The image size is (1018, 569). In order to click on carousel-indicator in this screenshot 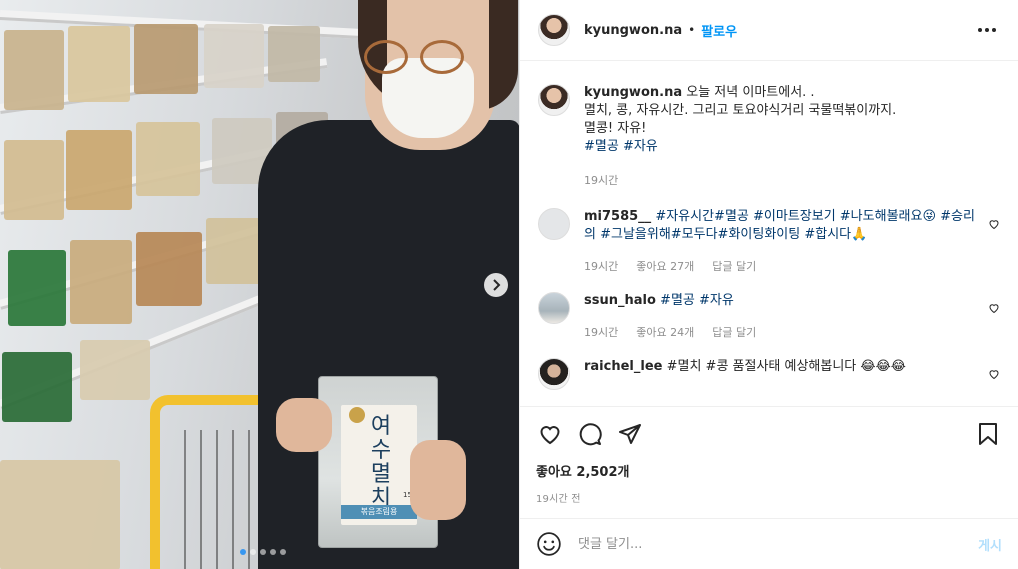, I will do `click(263, 552)`.